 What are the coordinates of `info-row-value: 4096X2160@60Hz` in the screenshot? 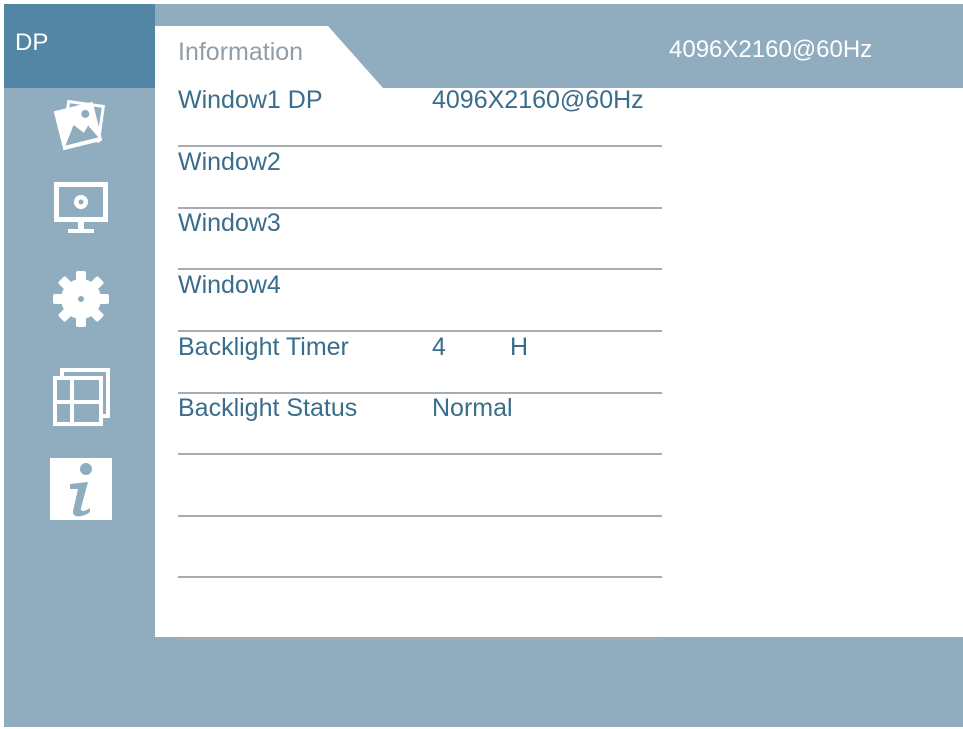 It's located at (538, 100).